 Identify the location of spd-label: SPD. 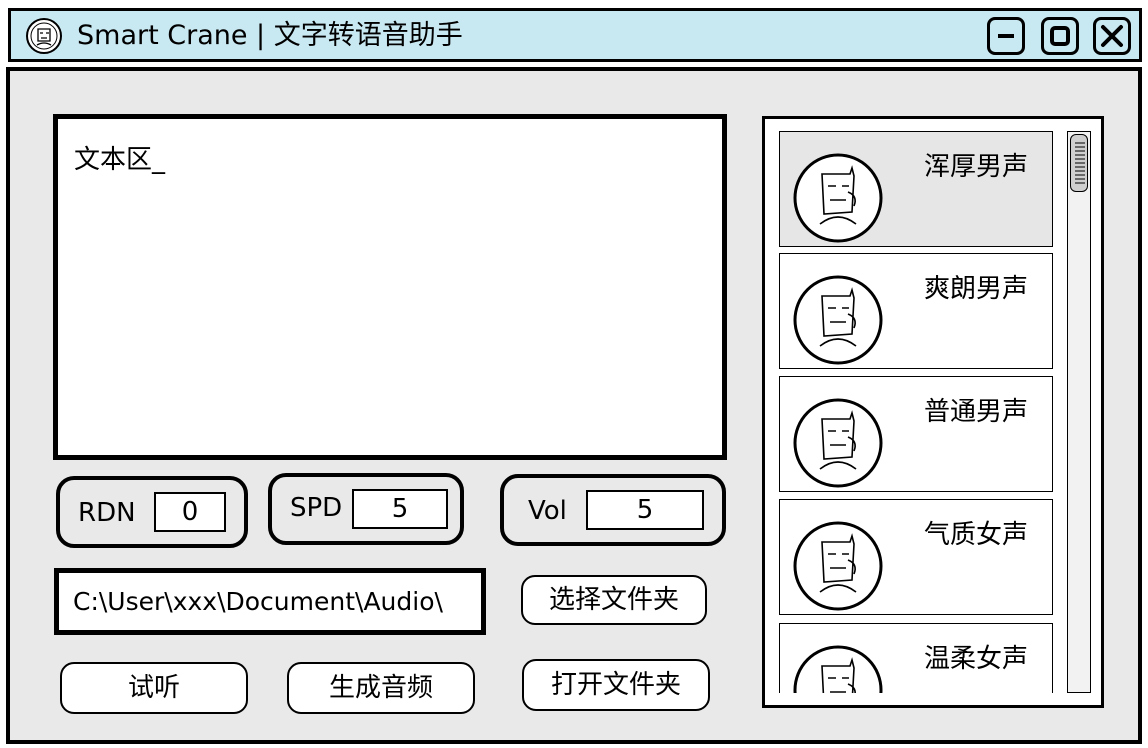
(316, 508).